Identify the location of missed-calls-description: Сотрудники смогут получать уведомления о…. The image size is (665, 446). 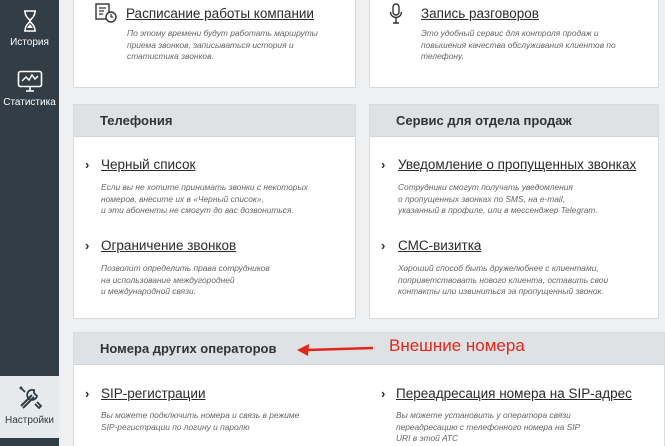
(498, 198).